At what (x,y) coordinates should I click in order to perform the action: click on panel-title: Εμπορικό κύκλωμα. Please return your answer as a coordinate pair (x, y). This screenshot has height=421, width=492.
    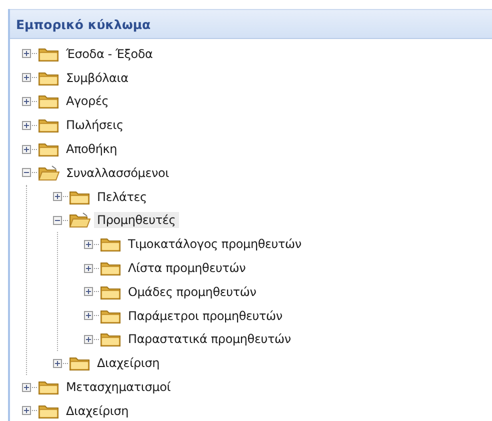
    Looking at the image, I should click on (83, 24).